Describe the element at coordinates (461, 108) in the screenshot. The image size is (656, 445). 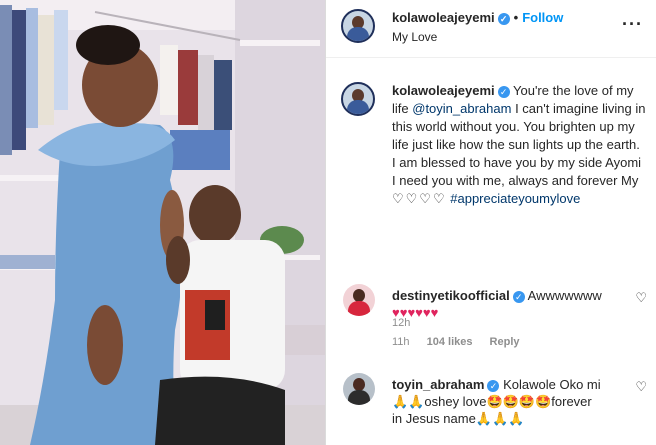
I see `caption-mention: @toyin_abraham` at that location.